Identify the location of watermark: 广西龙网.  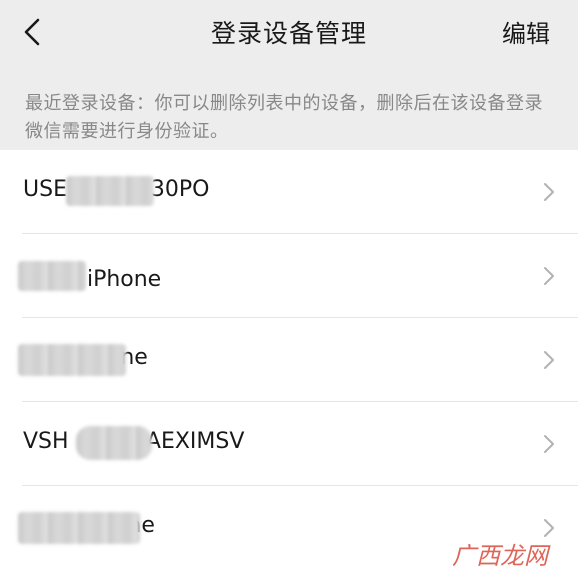
(500, 556).